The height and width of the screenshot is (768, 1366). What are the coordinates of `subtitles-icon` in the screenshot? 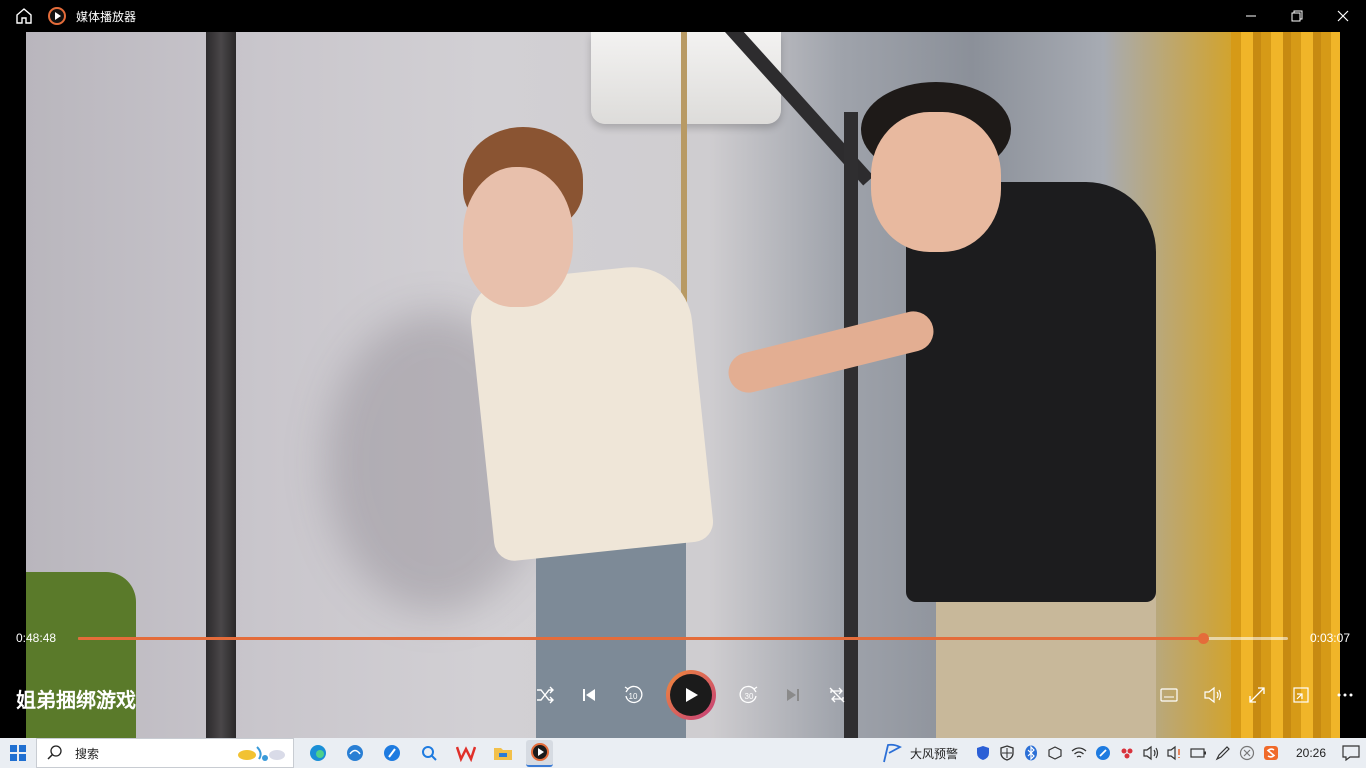 It's located at (1169, 695).